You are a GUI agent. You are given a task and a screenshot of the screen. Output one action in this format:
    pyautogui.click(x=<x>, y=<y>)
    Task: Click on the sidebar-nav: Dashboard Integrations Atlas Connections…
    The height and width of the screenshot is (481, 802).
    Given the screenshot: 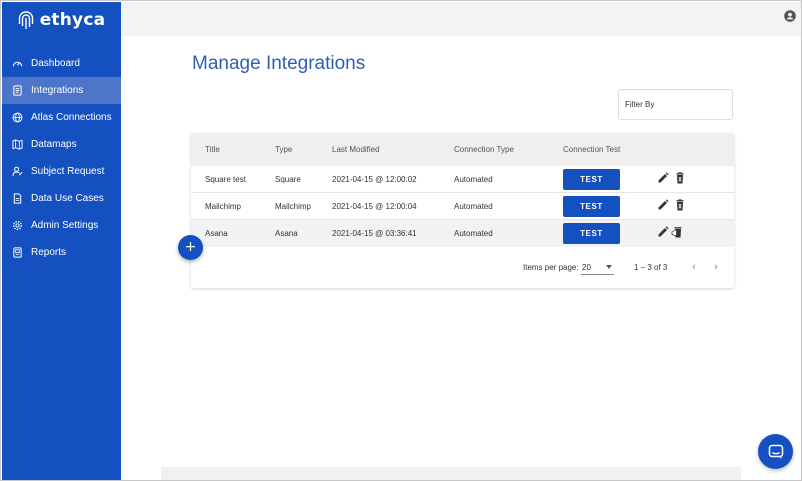 What is the action you would take?
    pyautogui.click(x=61, y=158)
    